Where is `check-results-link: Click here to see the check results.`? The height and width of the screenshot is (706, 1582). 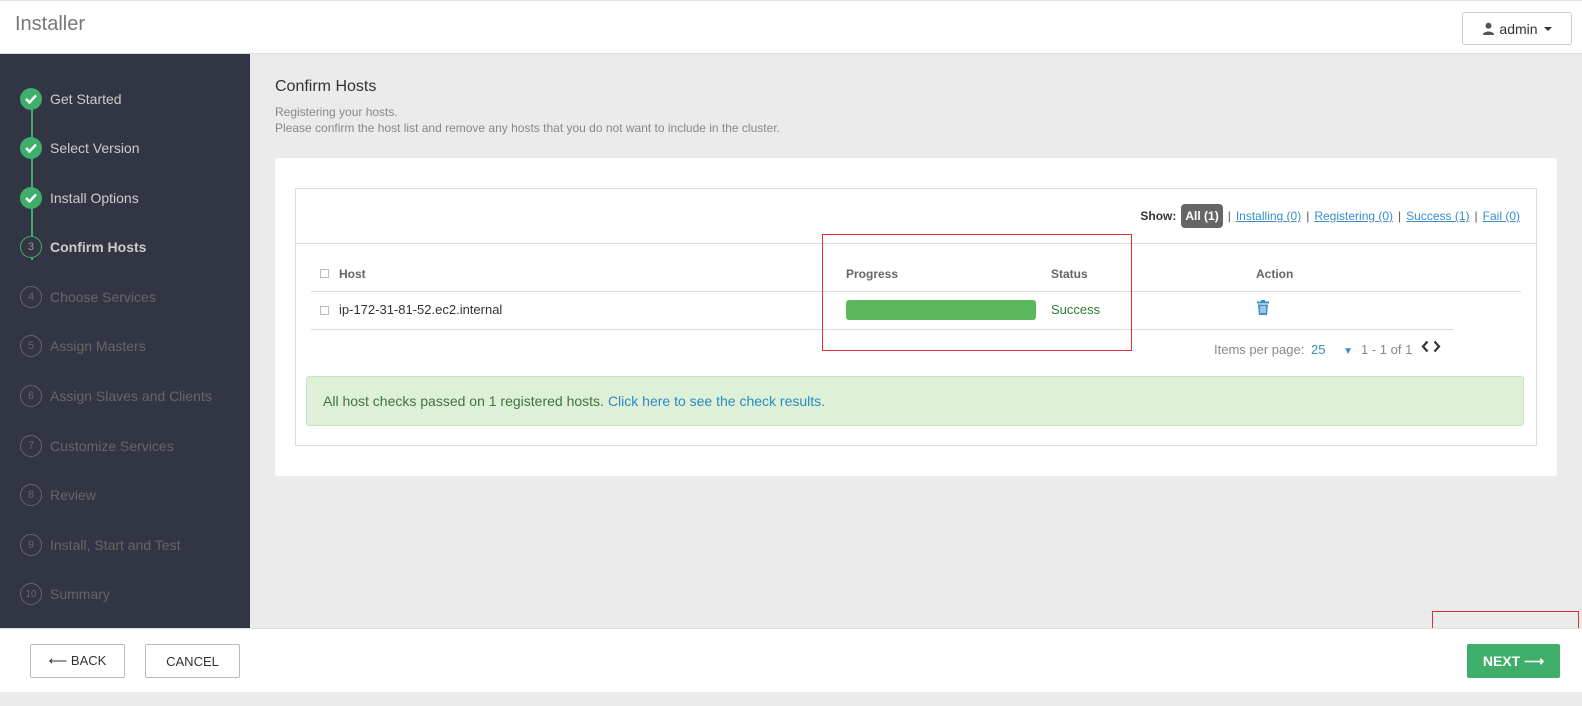
check-results-link: Click here to see the check results. is located at coordinates (716, 401).